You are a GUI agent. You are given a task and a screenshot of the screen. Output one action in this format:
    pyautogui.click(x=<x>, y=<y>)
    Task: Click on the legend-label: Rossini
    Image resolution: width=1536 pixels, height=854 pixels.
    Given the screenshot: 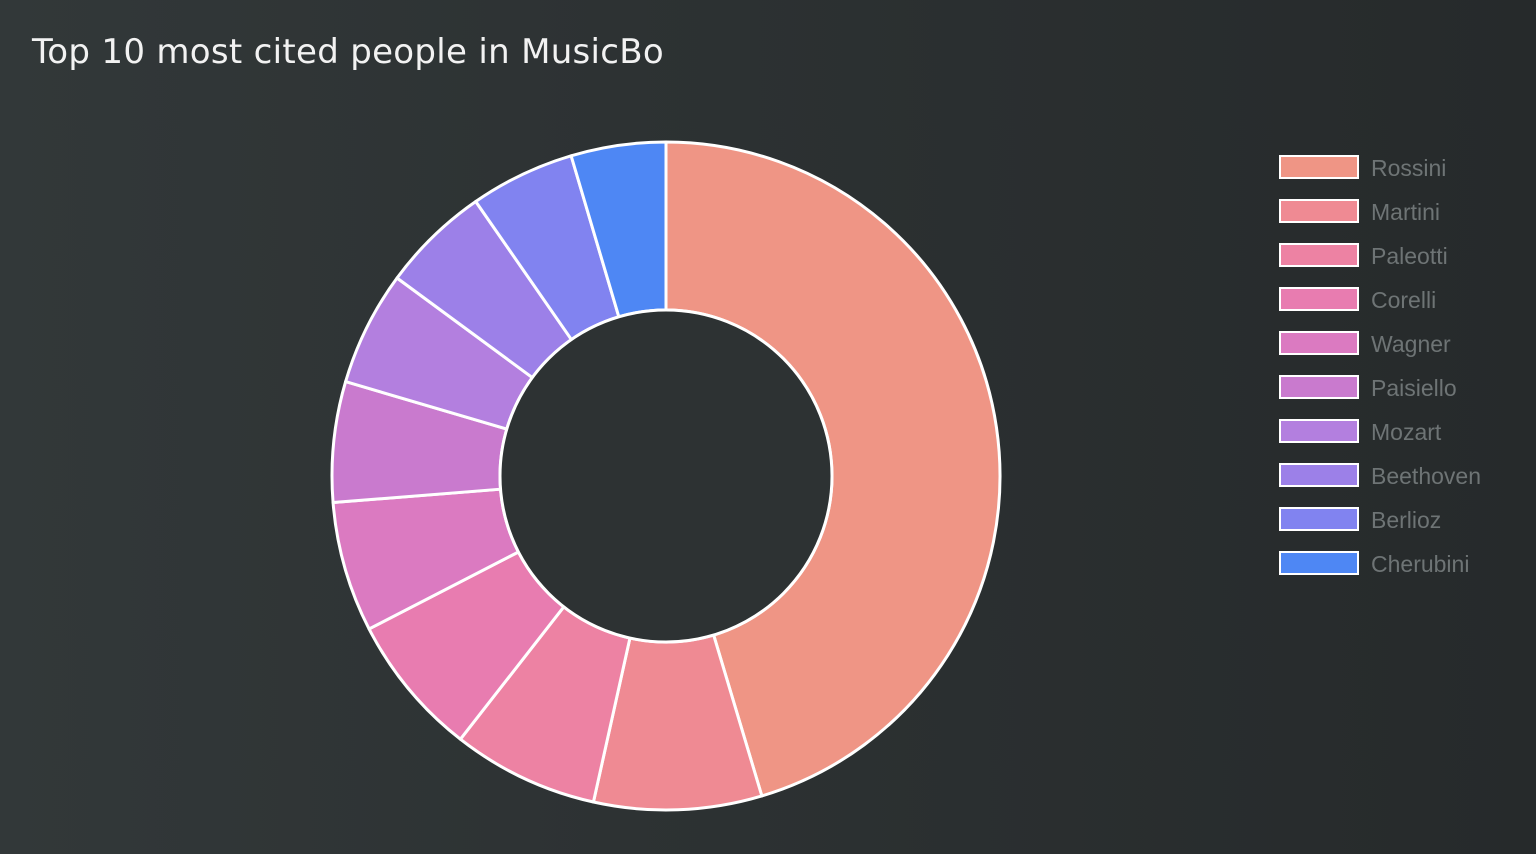 What is the action you would take?
    pyautogui.click(x=1409, y=168)
    